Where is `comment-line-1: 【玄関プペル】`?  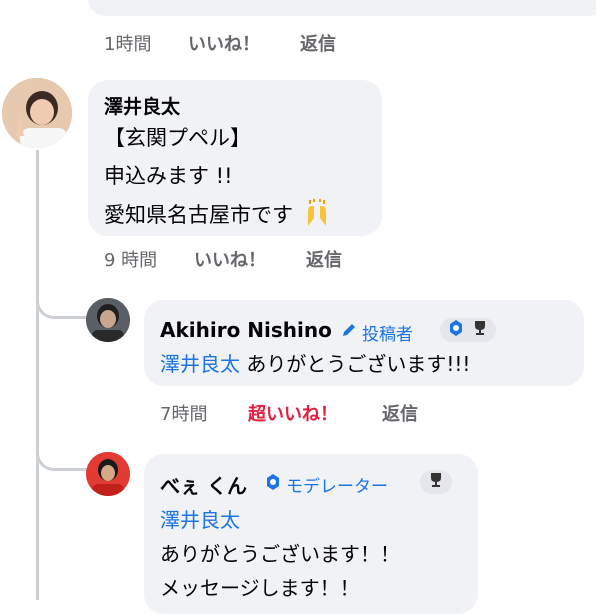
comment-line-1: 【玄関プペル】 is located at coordinates (177, 138).